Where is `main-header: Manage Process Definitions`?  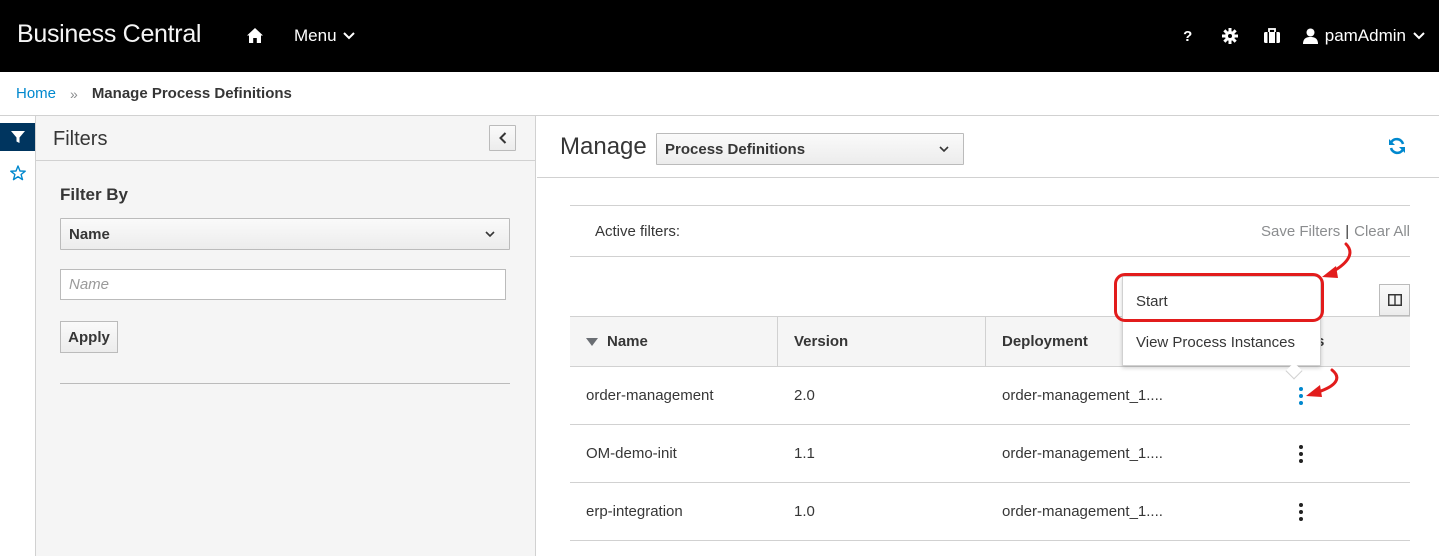
main-header: Manage Process Definitions is located at coordinates (988, 147).